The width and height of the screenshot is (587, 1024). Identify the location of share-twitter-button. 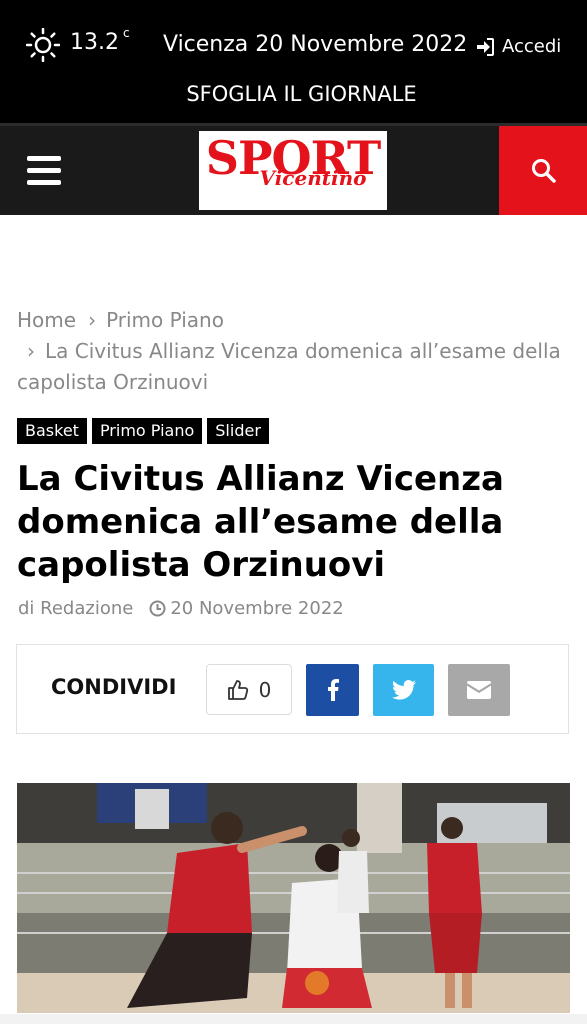
(403, 690).